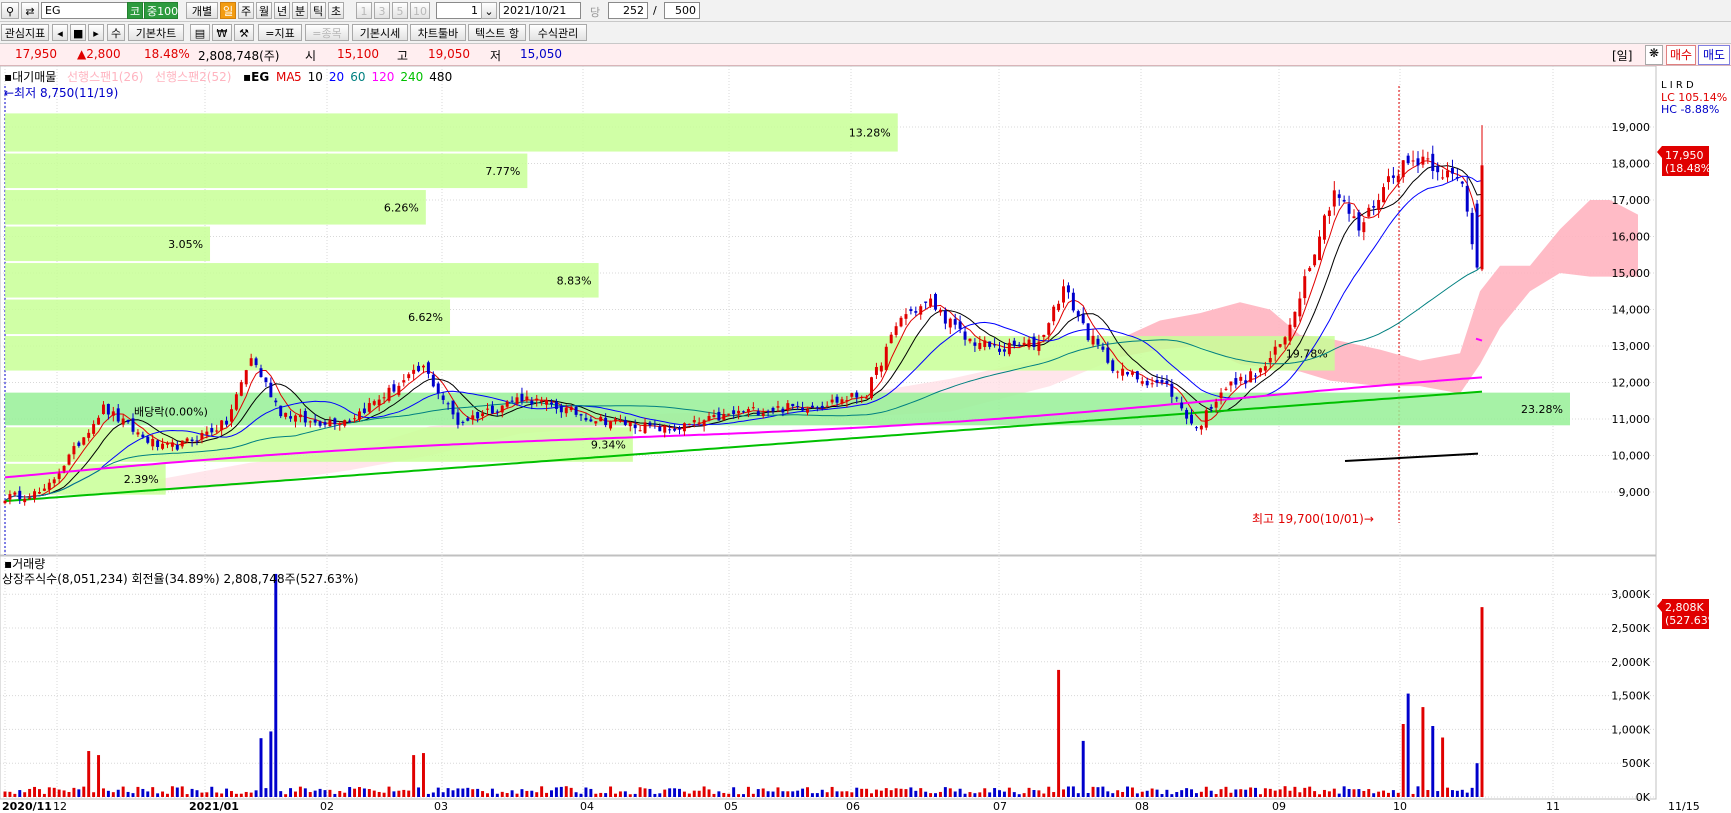  What do you see at coordinates (1684, 806) in the screenshot?
I see `x-tick-label: 11/15` at bounding box center [1684, 806].